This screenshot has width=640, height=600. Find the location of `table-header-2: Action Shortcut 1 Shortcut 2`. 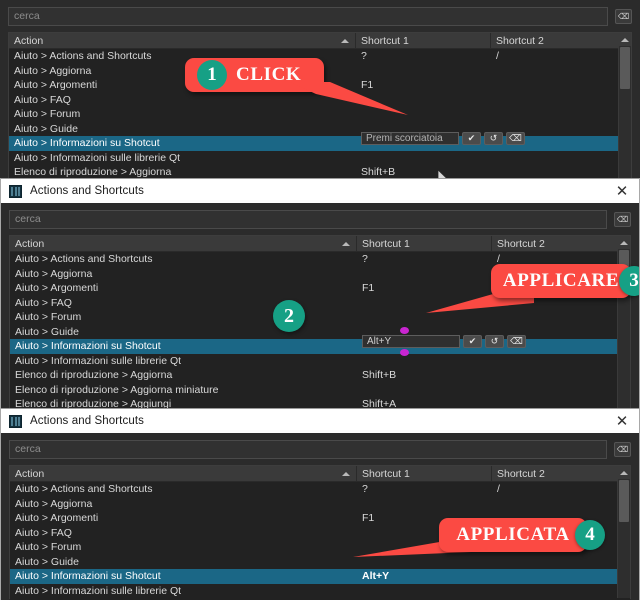

table-header-2: Action Shortcut 1 Shortcut 2 is located at coordinates (320, 244).